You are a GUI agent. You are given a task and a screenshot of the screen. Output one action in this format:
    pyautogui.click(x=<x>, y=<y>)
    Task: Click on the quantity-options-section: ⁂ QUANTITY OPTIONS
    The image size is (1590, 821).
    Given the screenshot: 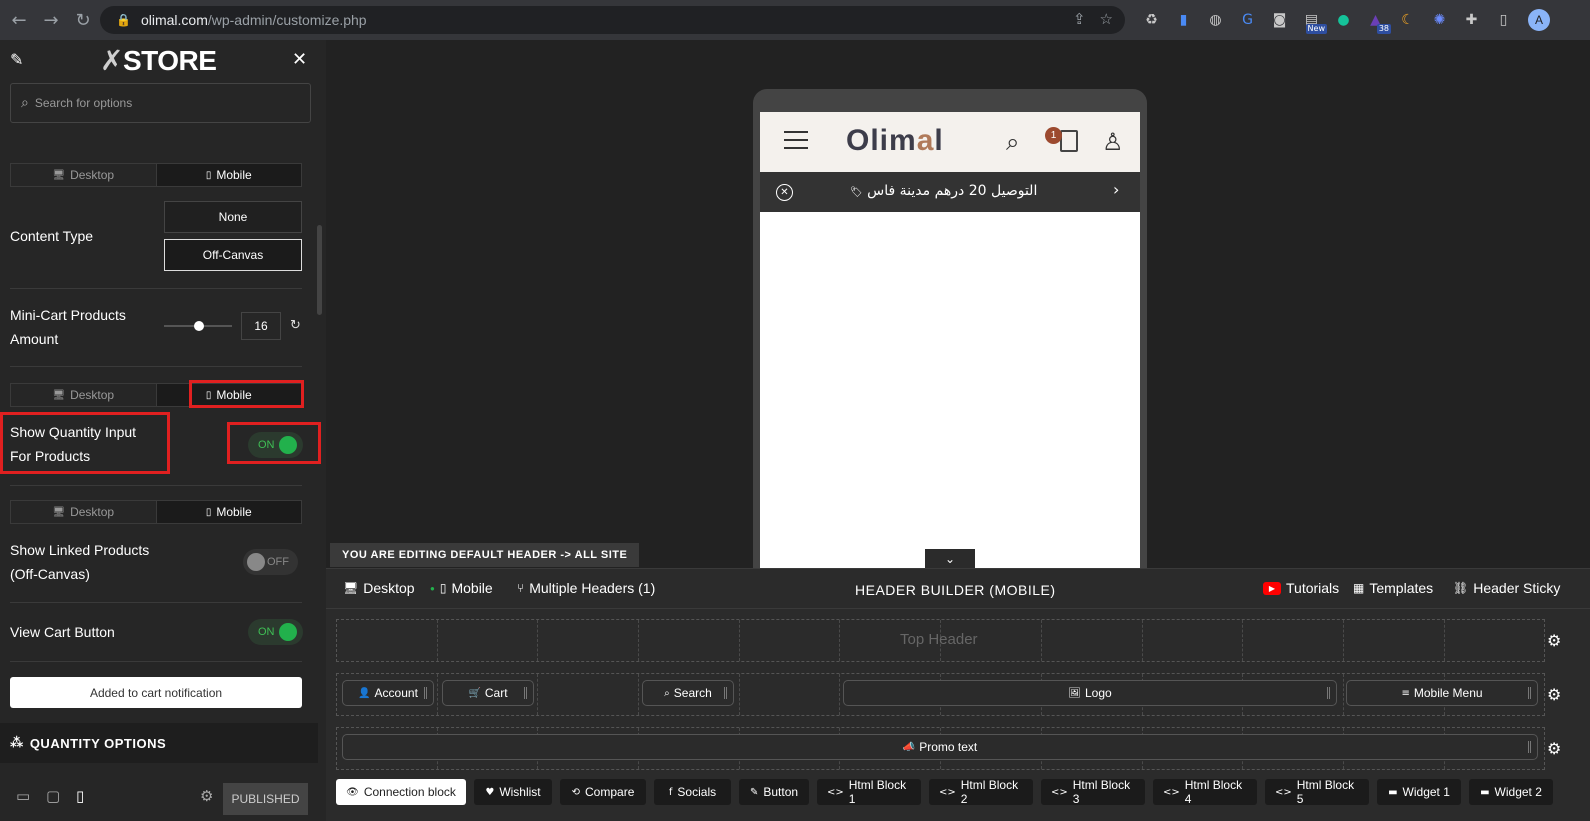 What is the action you would take?
    pyautogui.click(x=159, y=743)
    